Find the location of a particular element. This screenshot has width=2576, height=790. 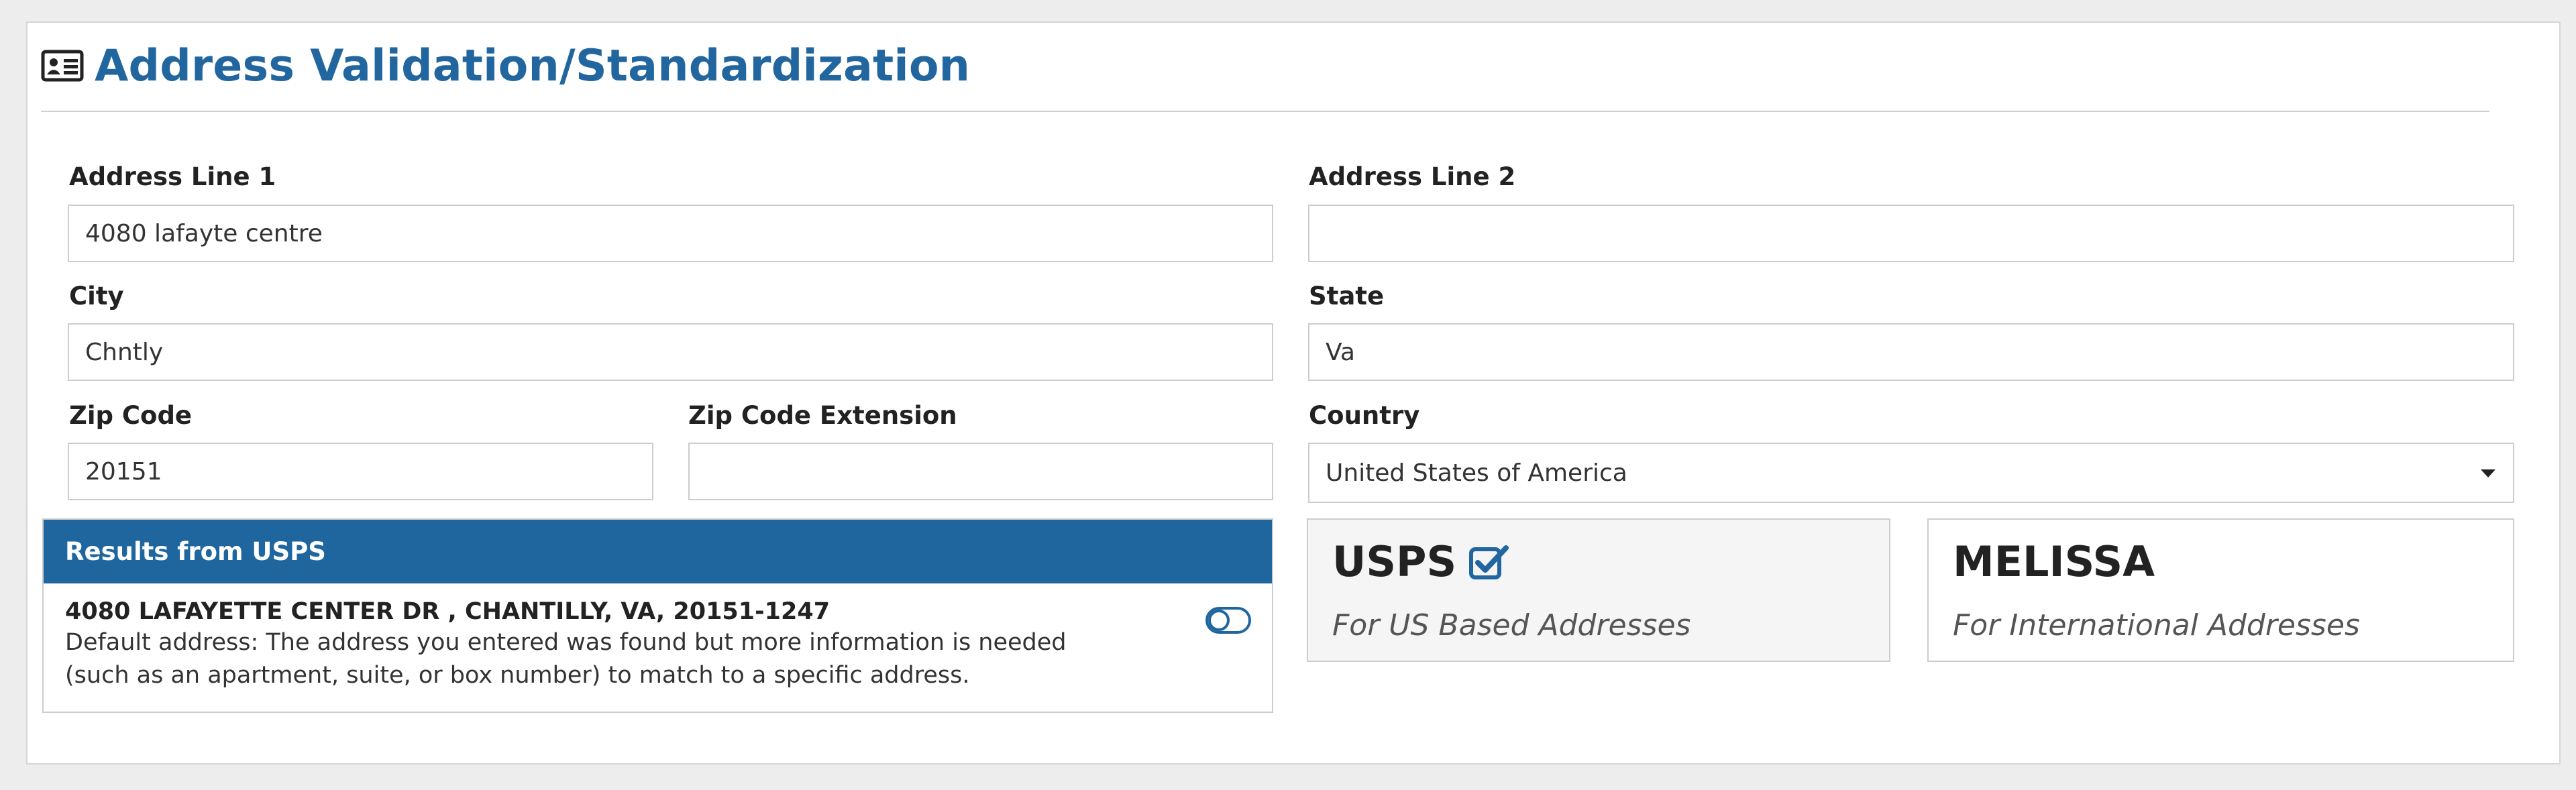

results-header: Results from USPS is located at coordinates (658, 551).